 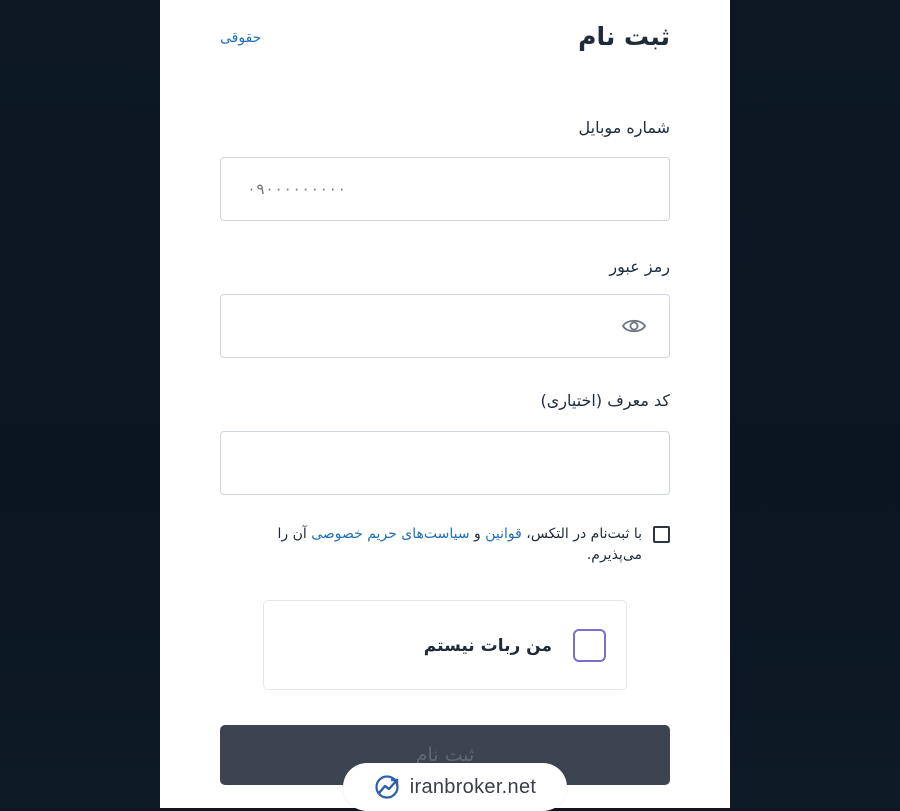 What do you see at coordinates (634, 326) in the screenshot?
I see `eye-icon` at bounding box center [634, 326].